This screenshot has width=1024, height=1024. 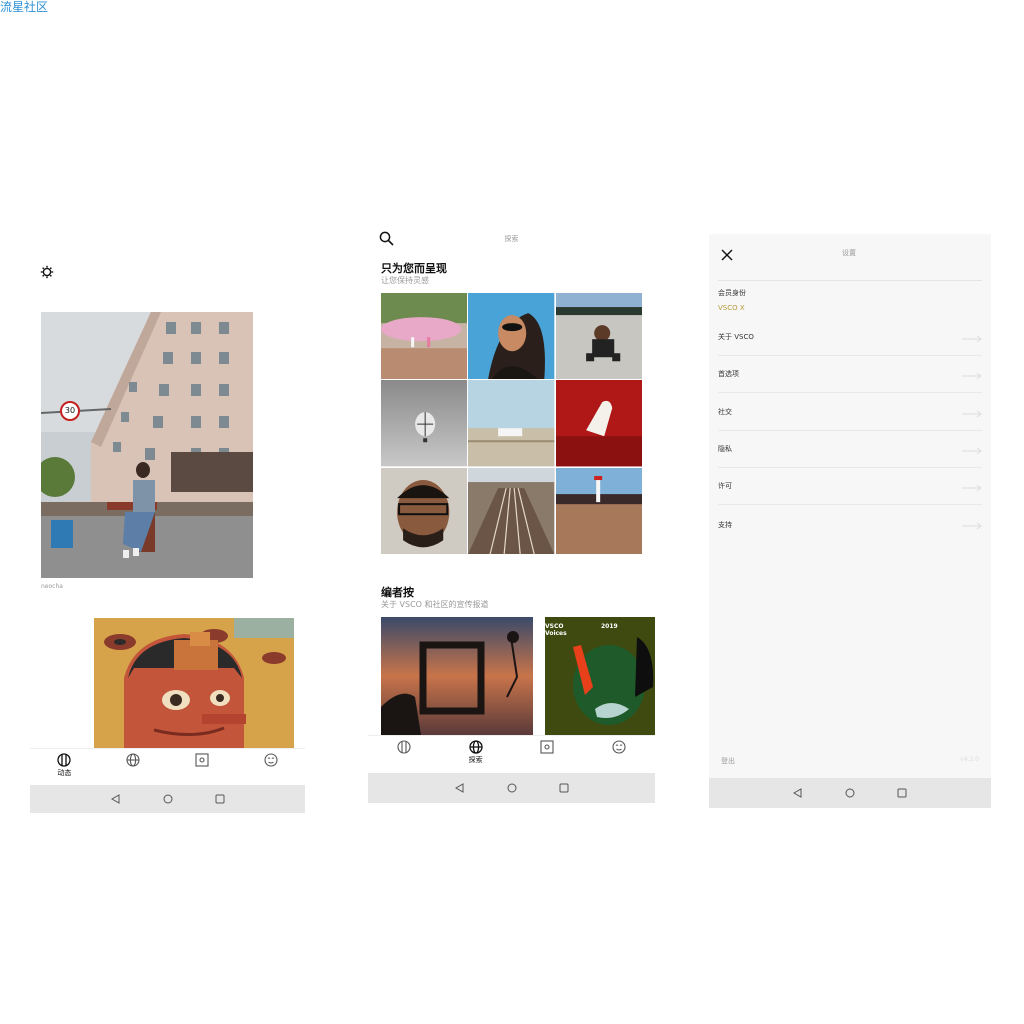 I want to click on settings-row-privacy: 隐私, so click(x=850, y=449).